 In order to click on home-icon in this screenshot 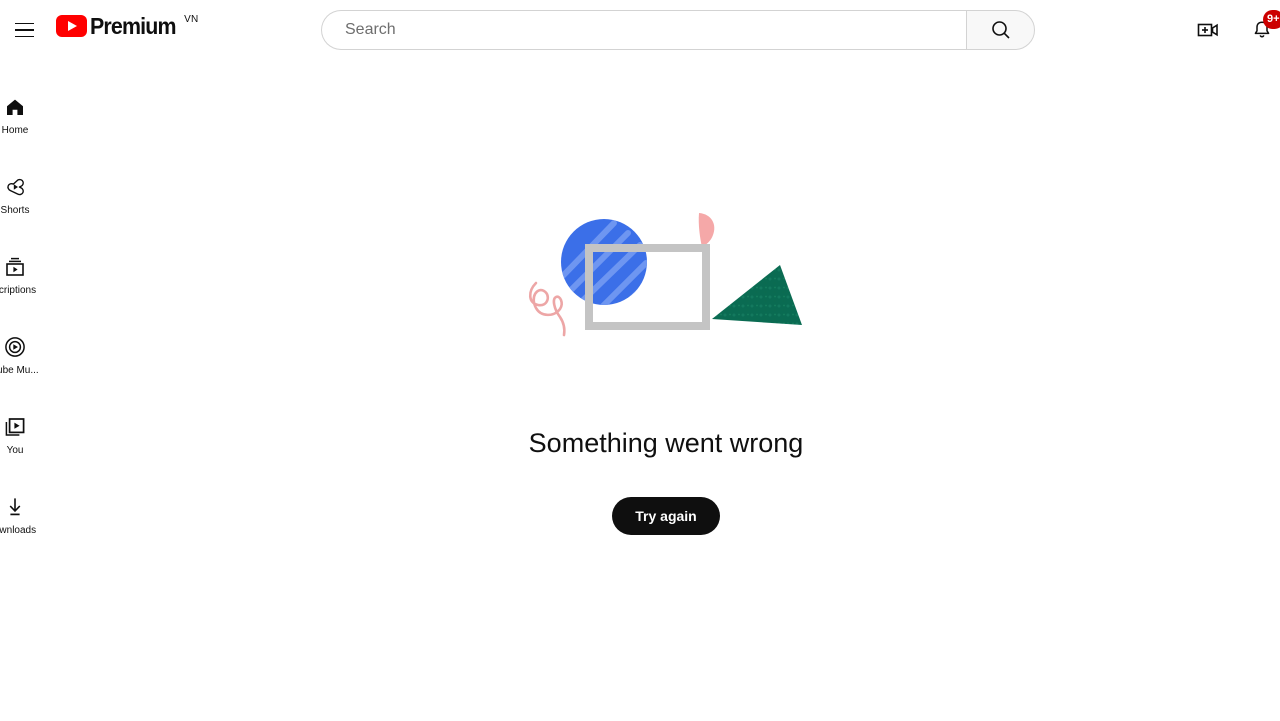, I will do `click(15, 107)`.